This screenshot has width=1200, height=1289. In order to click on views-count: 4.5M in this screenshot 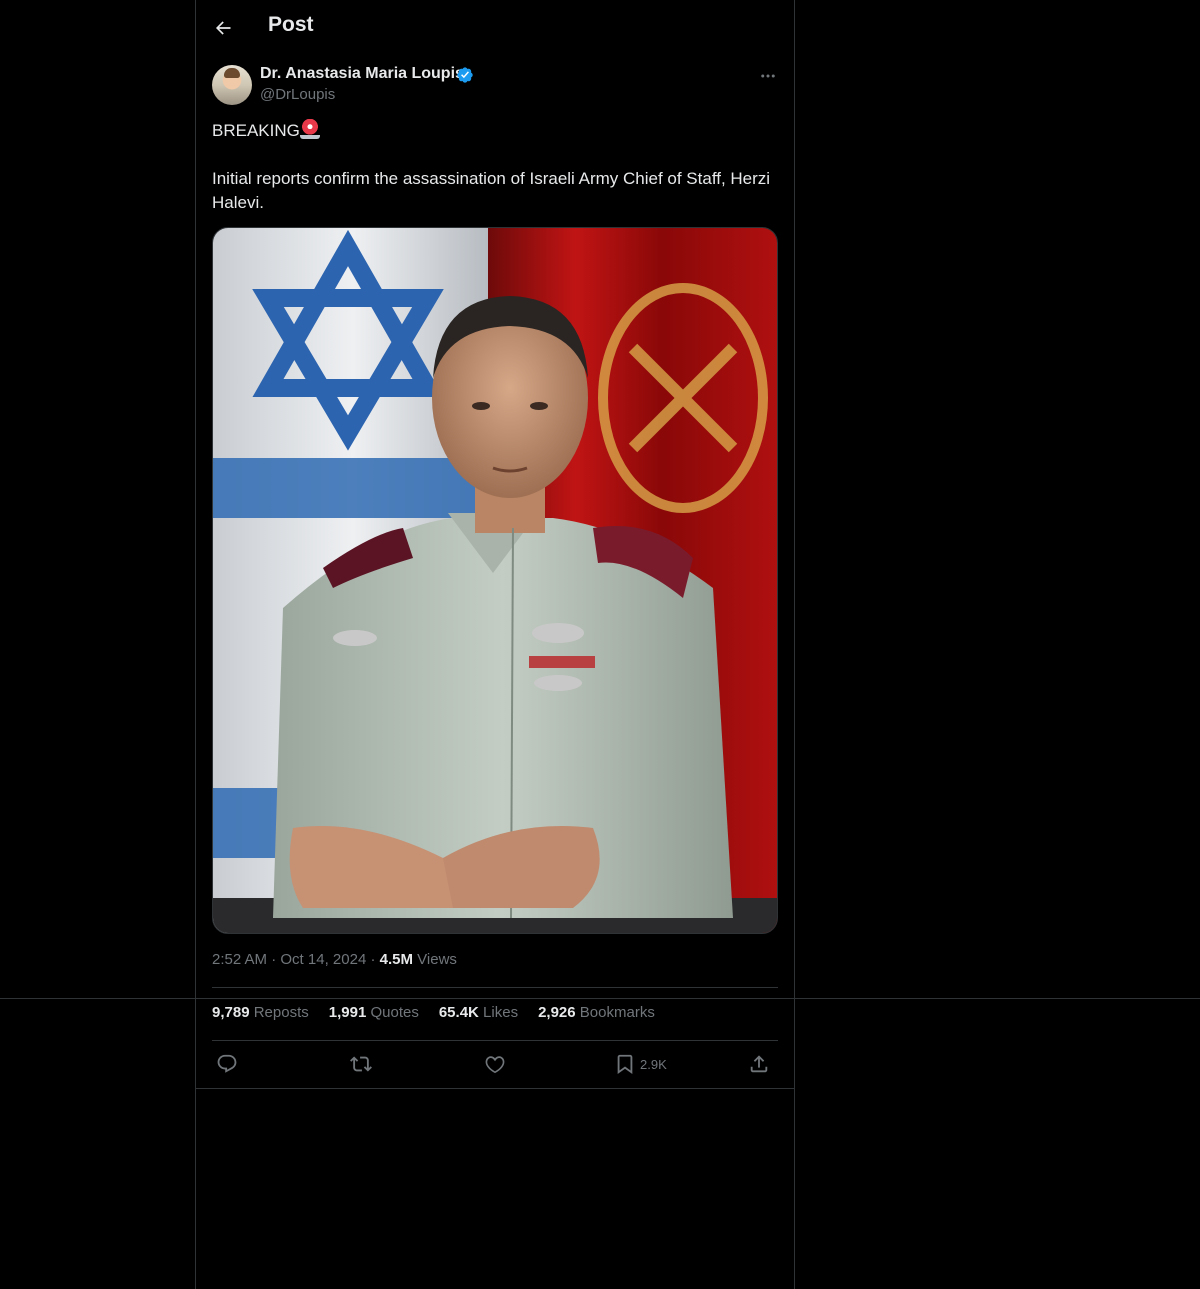, I will do `click(396, 959)`.